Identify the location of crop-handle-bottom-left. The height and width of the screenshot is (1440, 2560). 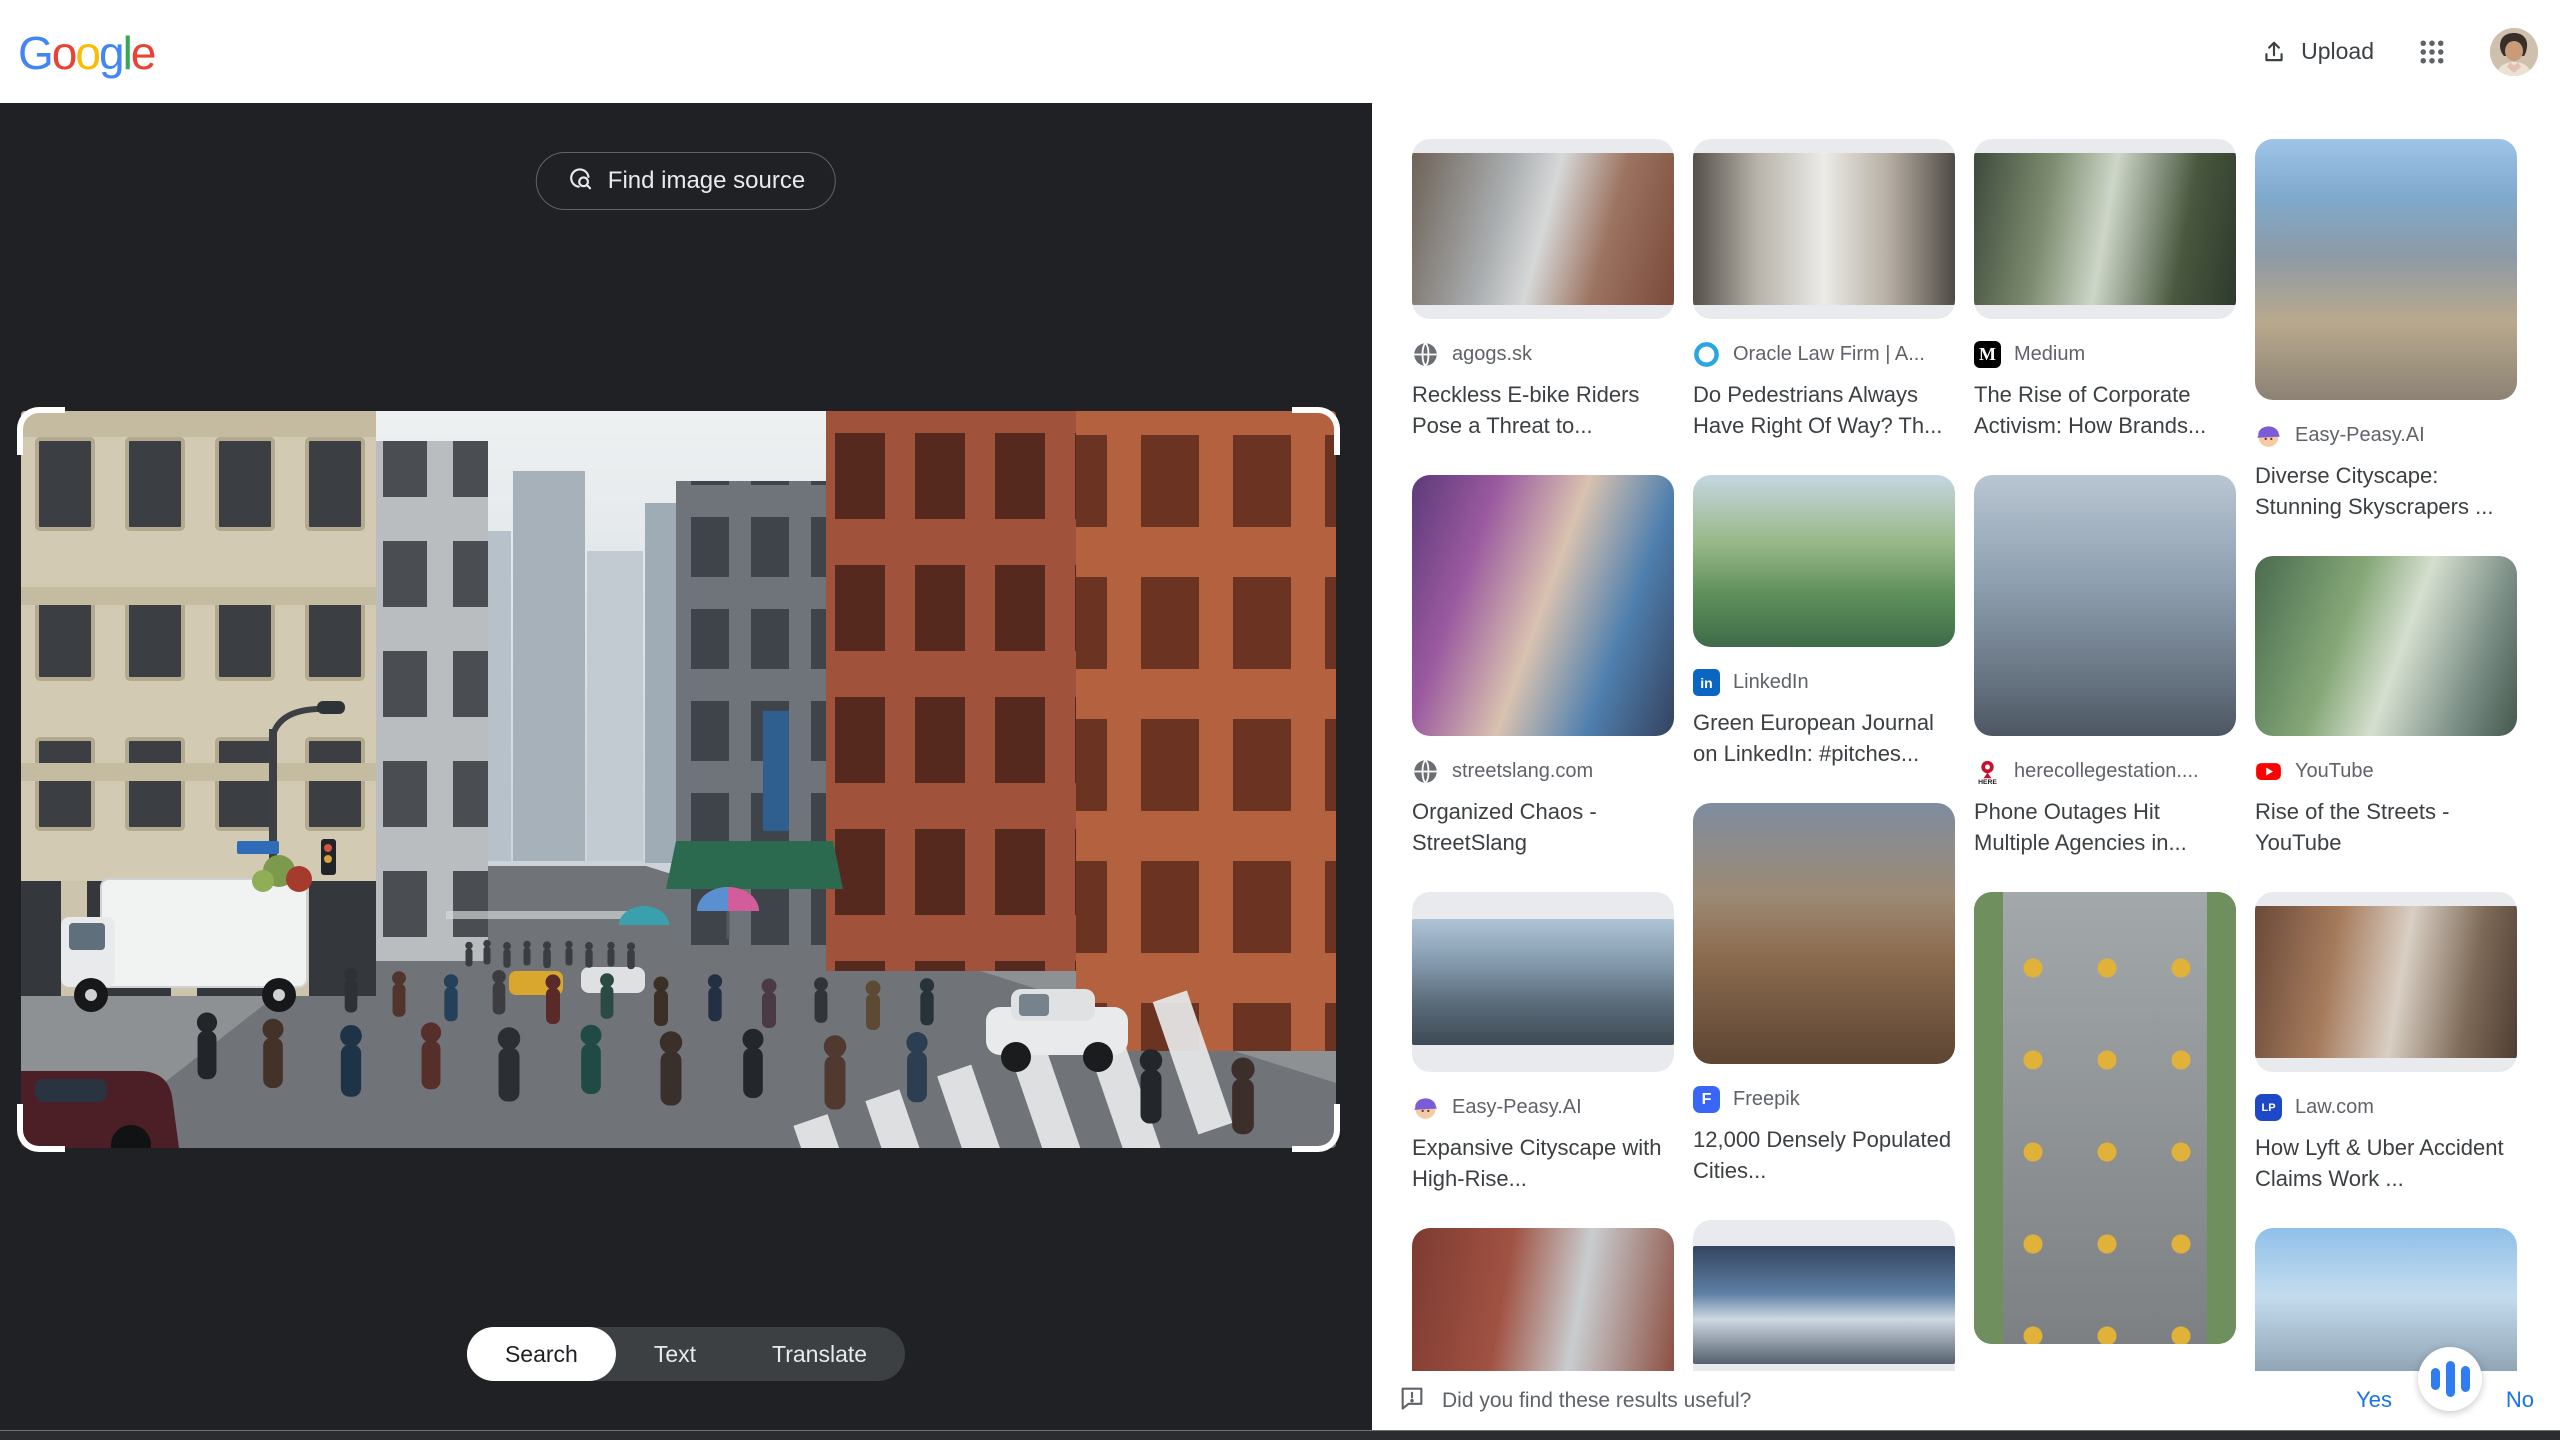
(41, 1128).